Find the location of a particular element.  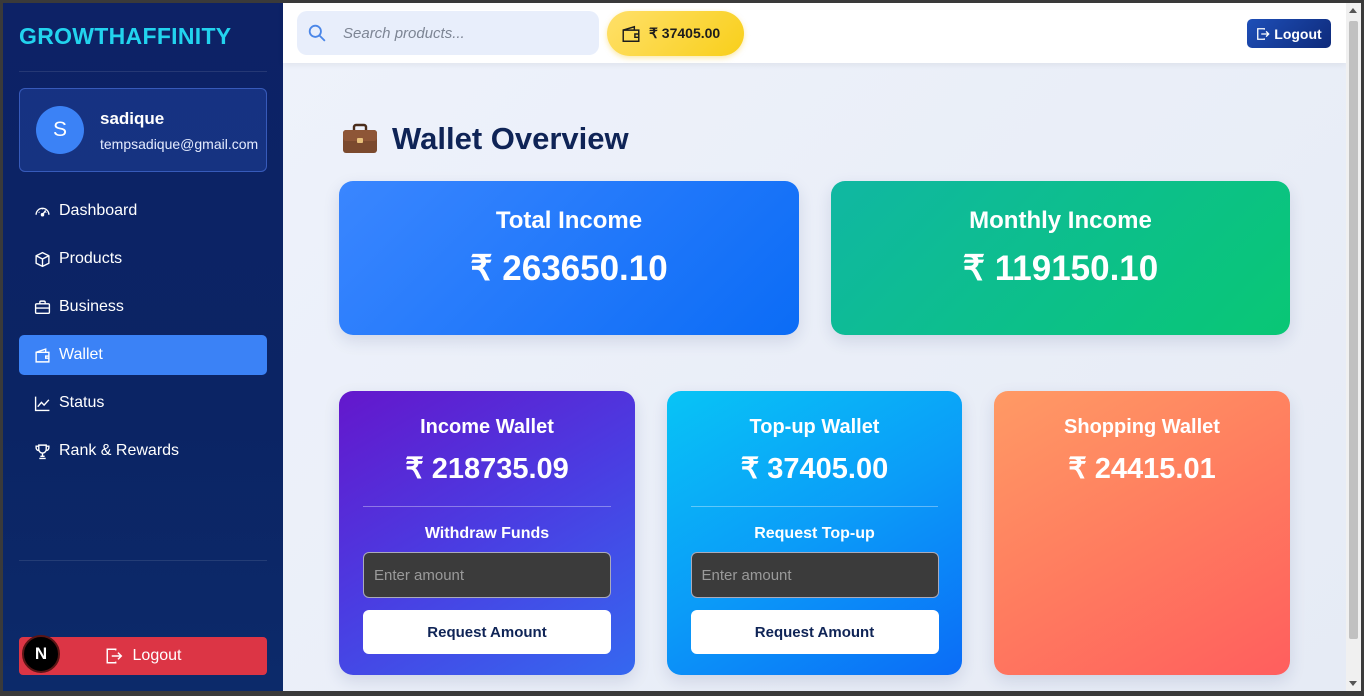

wallet-balance-badge: ₹ 37405.00 is located at coordinates (675, 33).